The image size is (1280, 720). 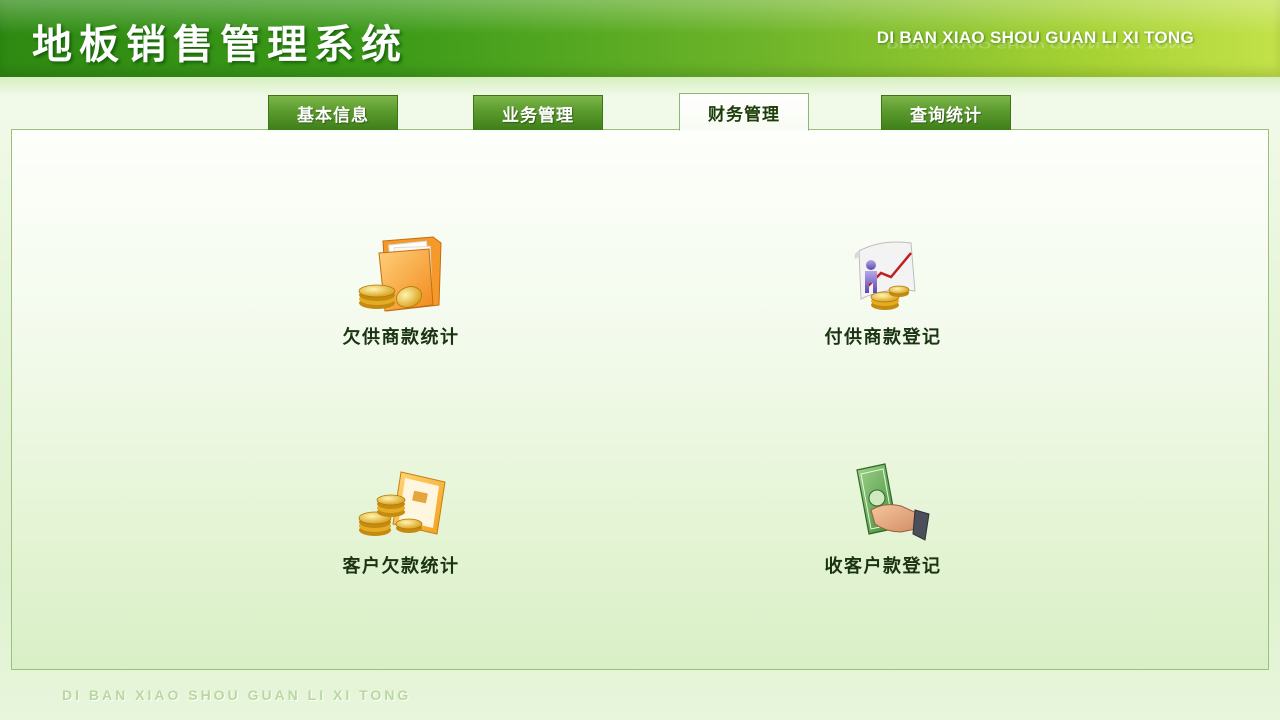 I want to click on hand-banknote-icon, so click(x=893, y=502).